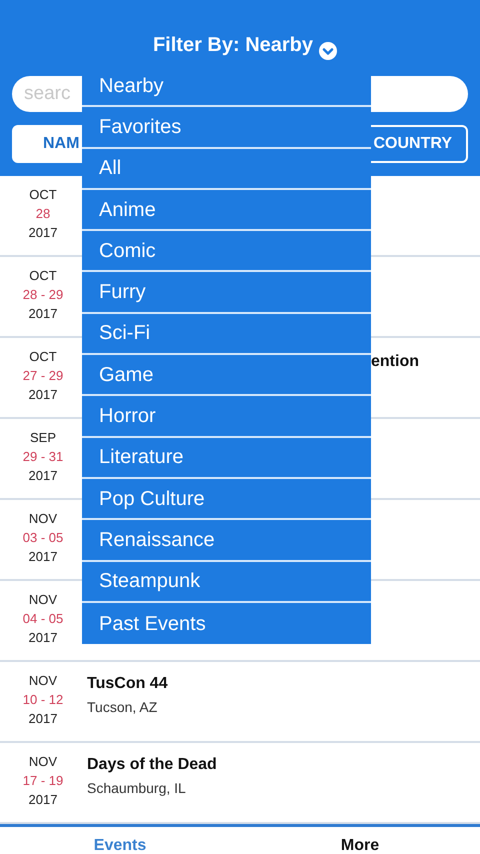 The width and height of the screenshot is (480, 854). What do you see at coordinates (43, 213) in the screenshot?
I see `event-days: 28` at bounding box center [43, 213].